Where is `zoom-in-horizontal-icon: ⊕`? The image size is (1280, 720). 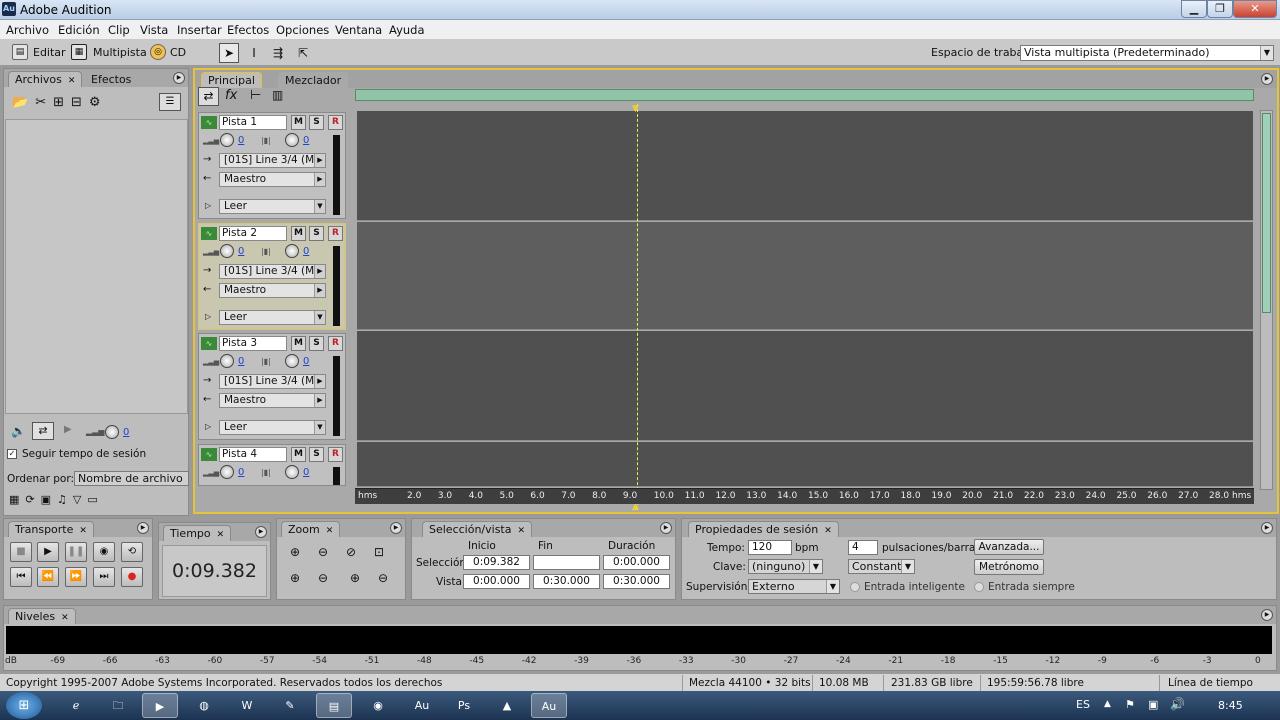
zoom-in-horizontal-icon: ⊕ is located at coordinates (295, 552).